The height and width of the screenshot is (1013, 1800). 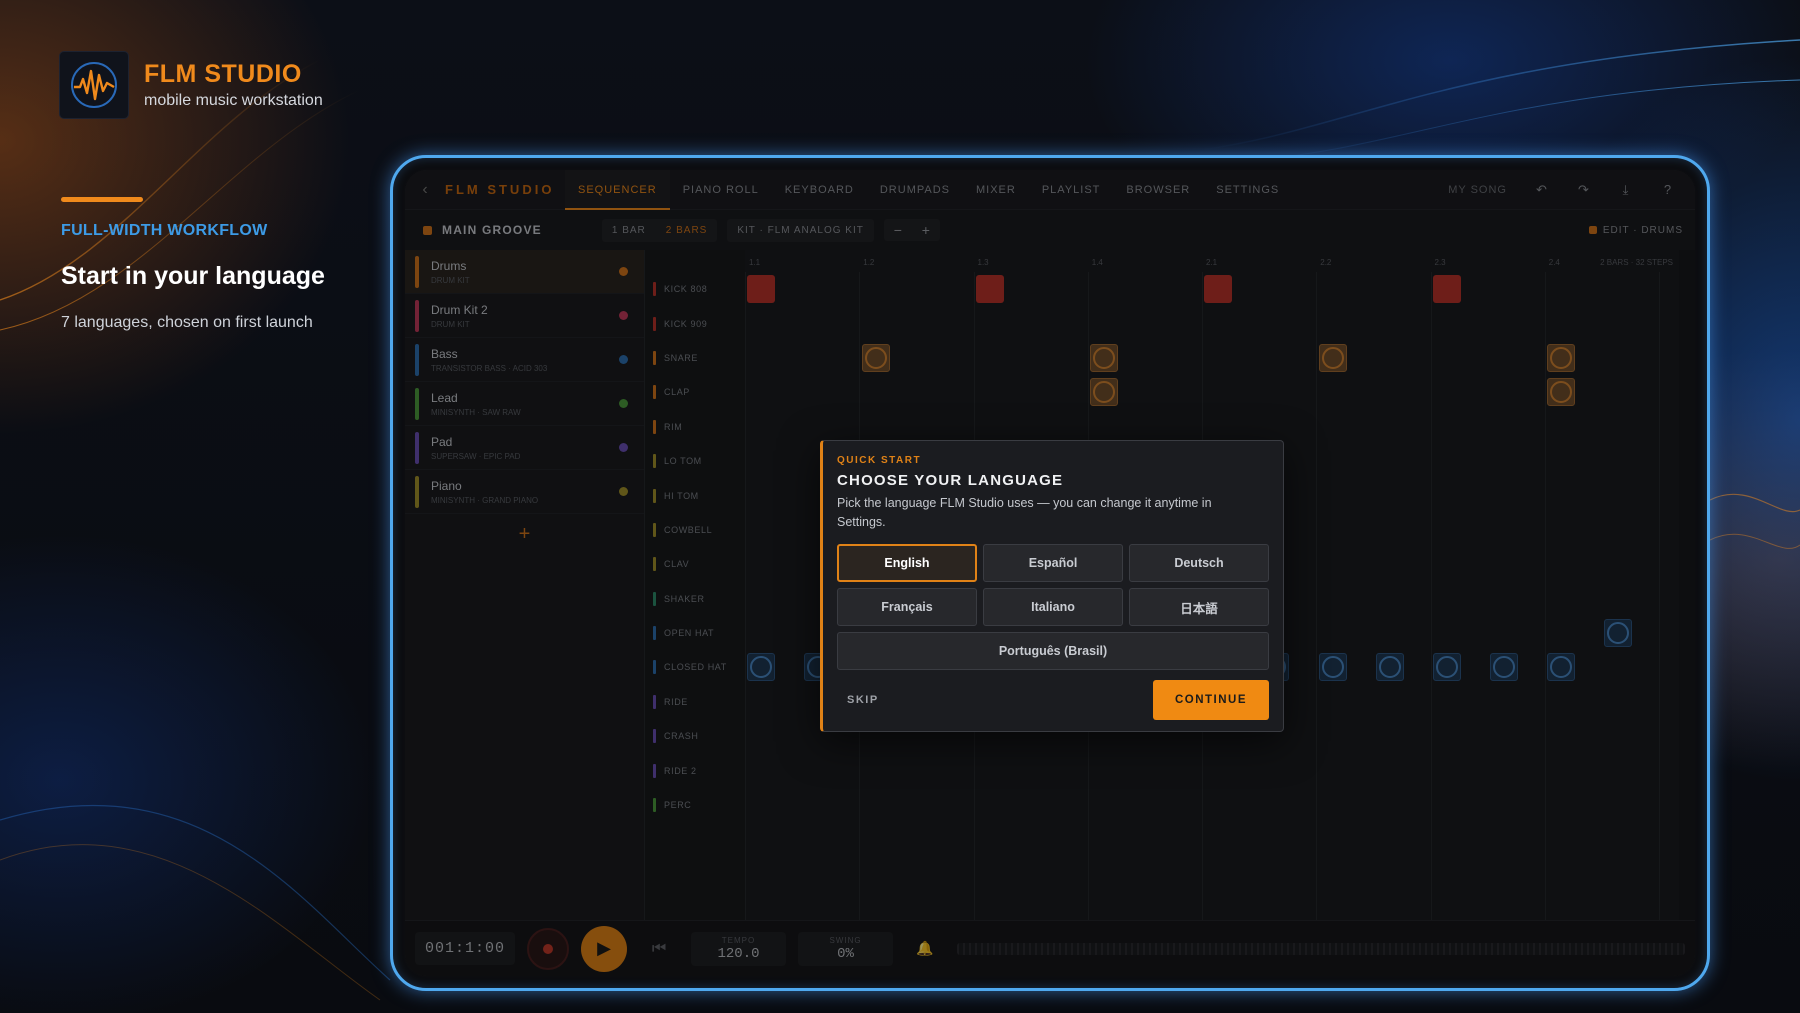 I want to click on language-option: 日本語, so click(x=1199, y=607).